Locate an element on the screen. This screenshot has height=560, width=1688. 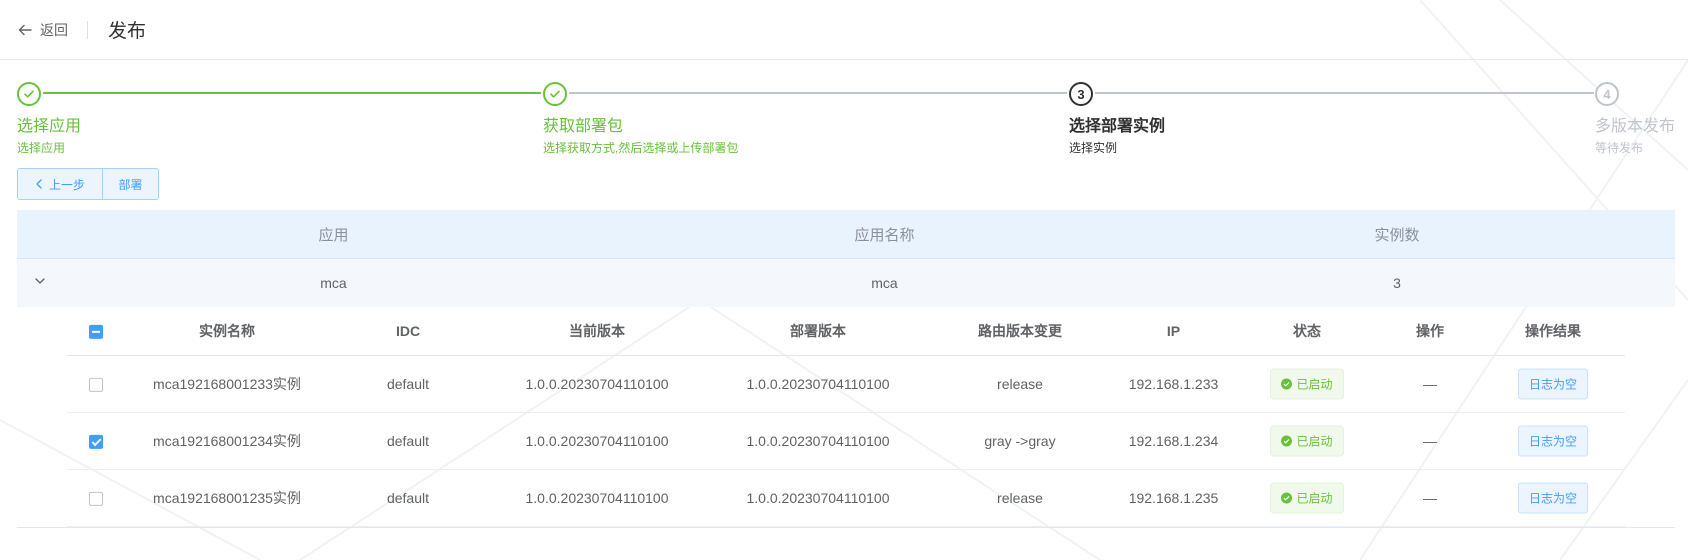
cell-app: mca is located at coordinates (333, 283).